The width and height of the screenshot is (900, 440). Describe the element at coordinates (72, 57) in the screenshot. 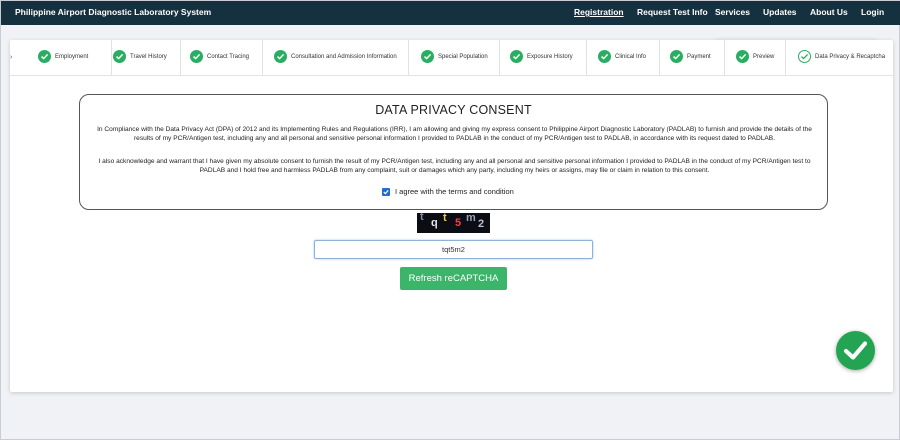

I see `step-label: Employment` at that location.